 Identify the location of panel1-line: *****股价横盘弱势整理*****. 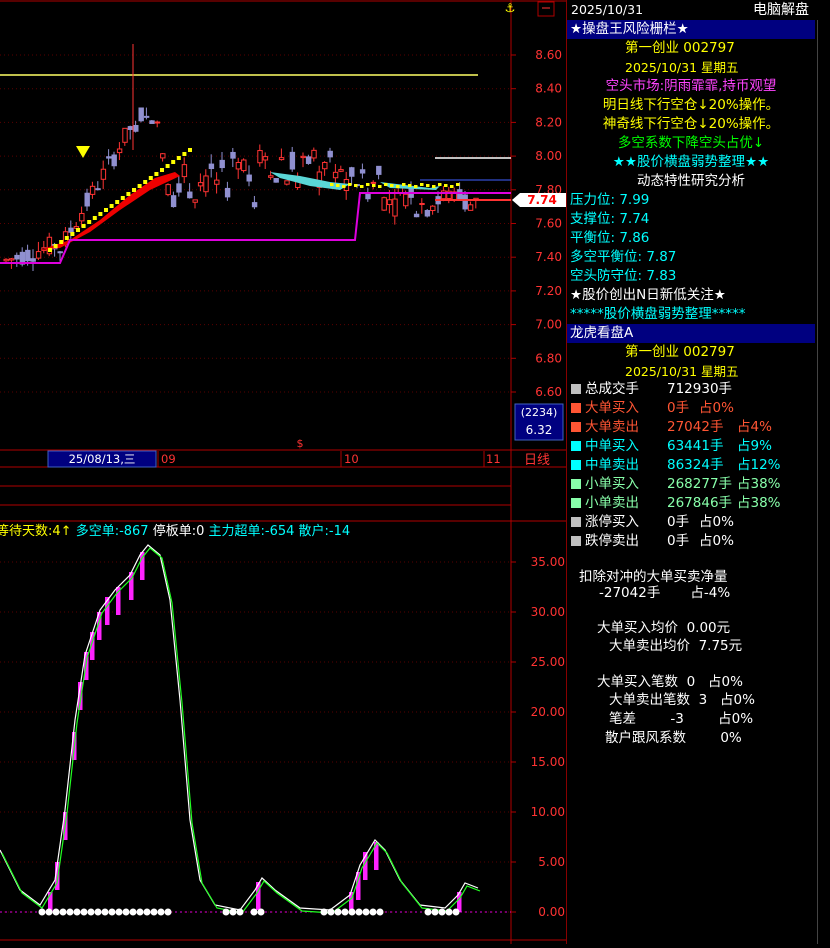
(658, 314).